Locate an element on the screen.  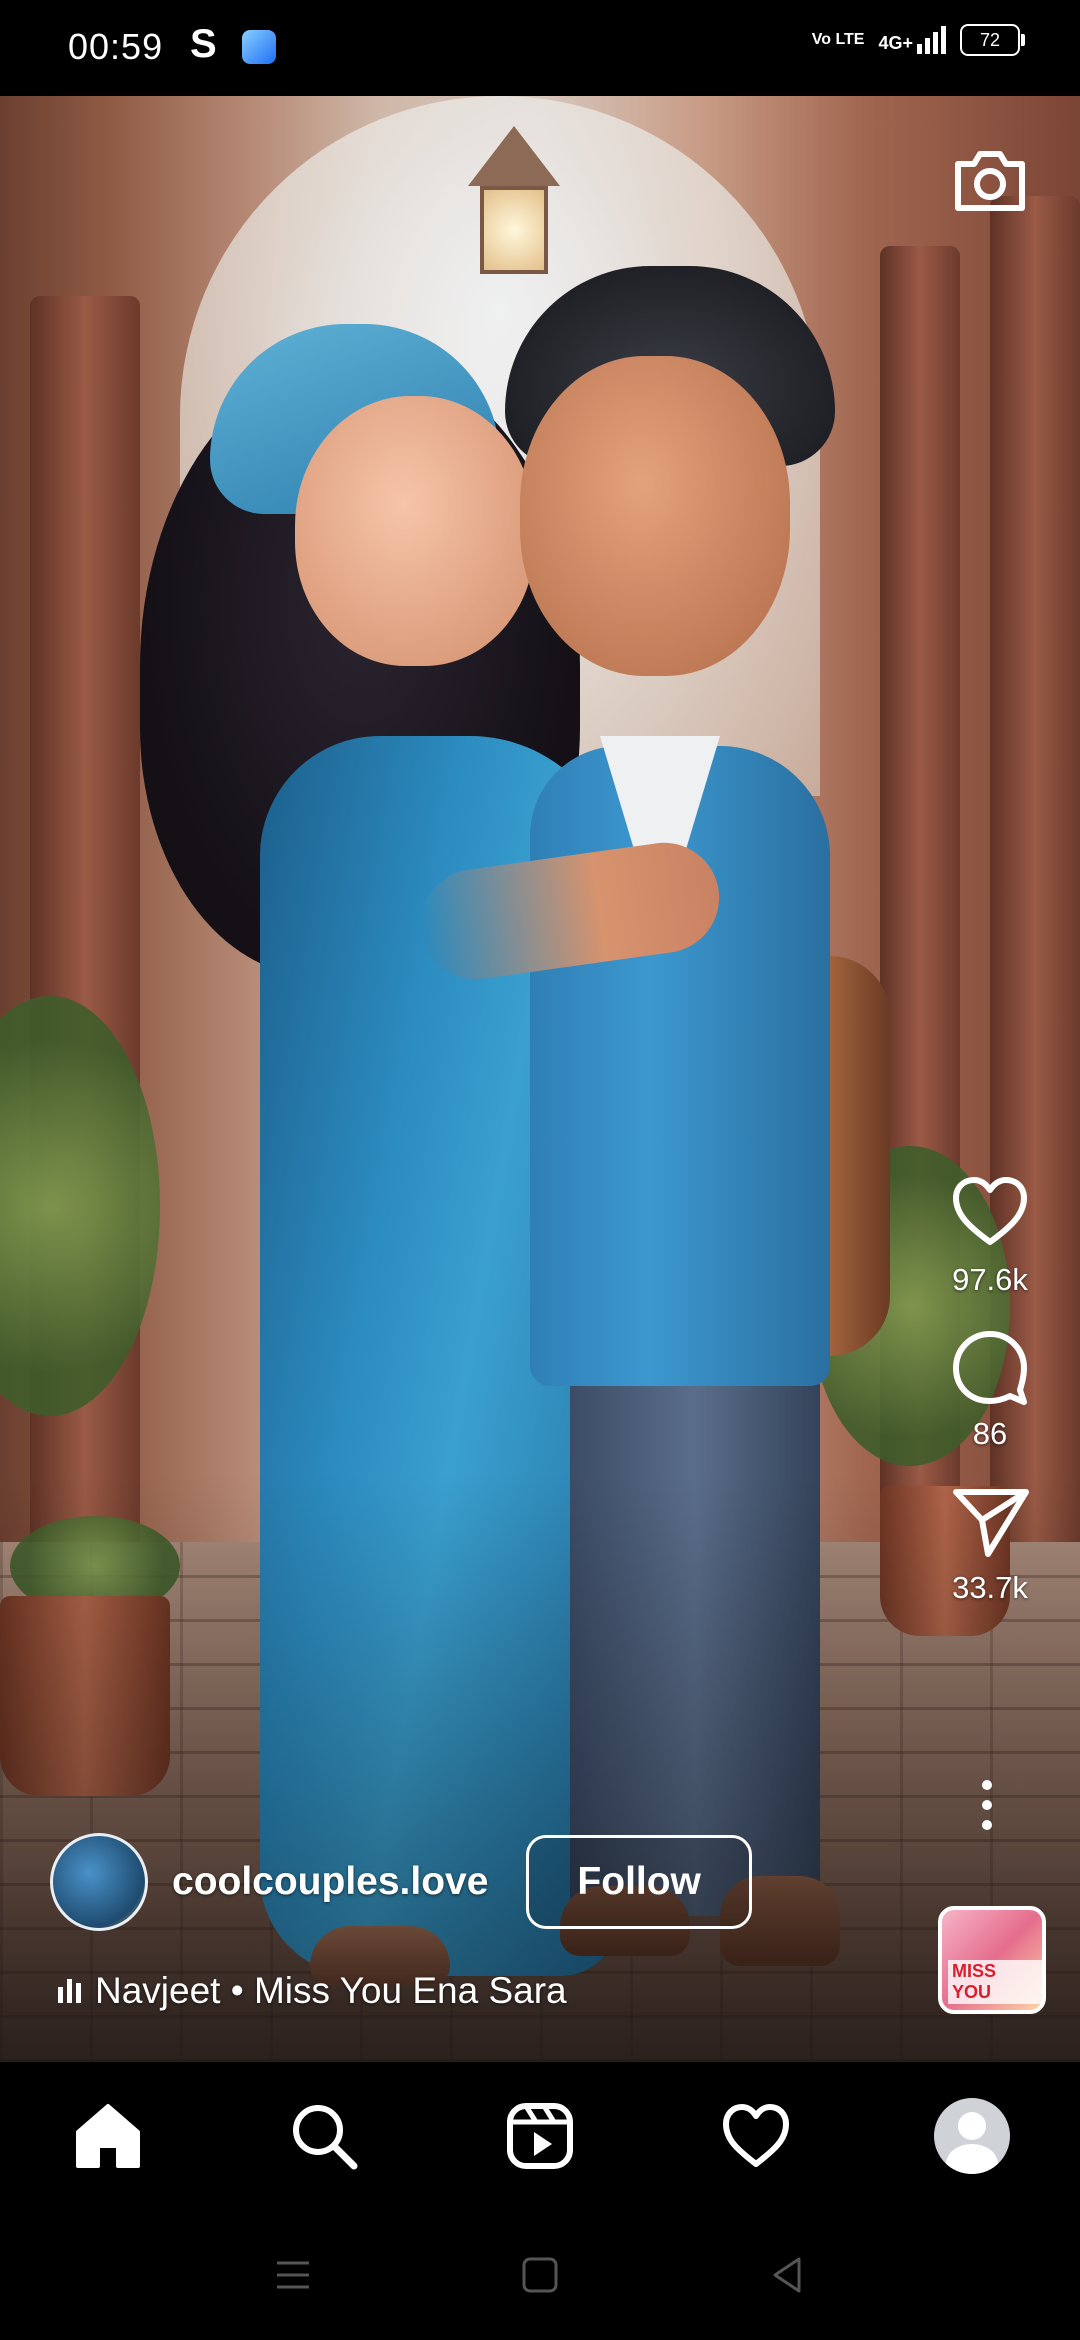
volte-icon: Vo LTE is located at coordinates (838, 39).